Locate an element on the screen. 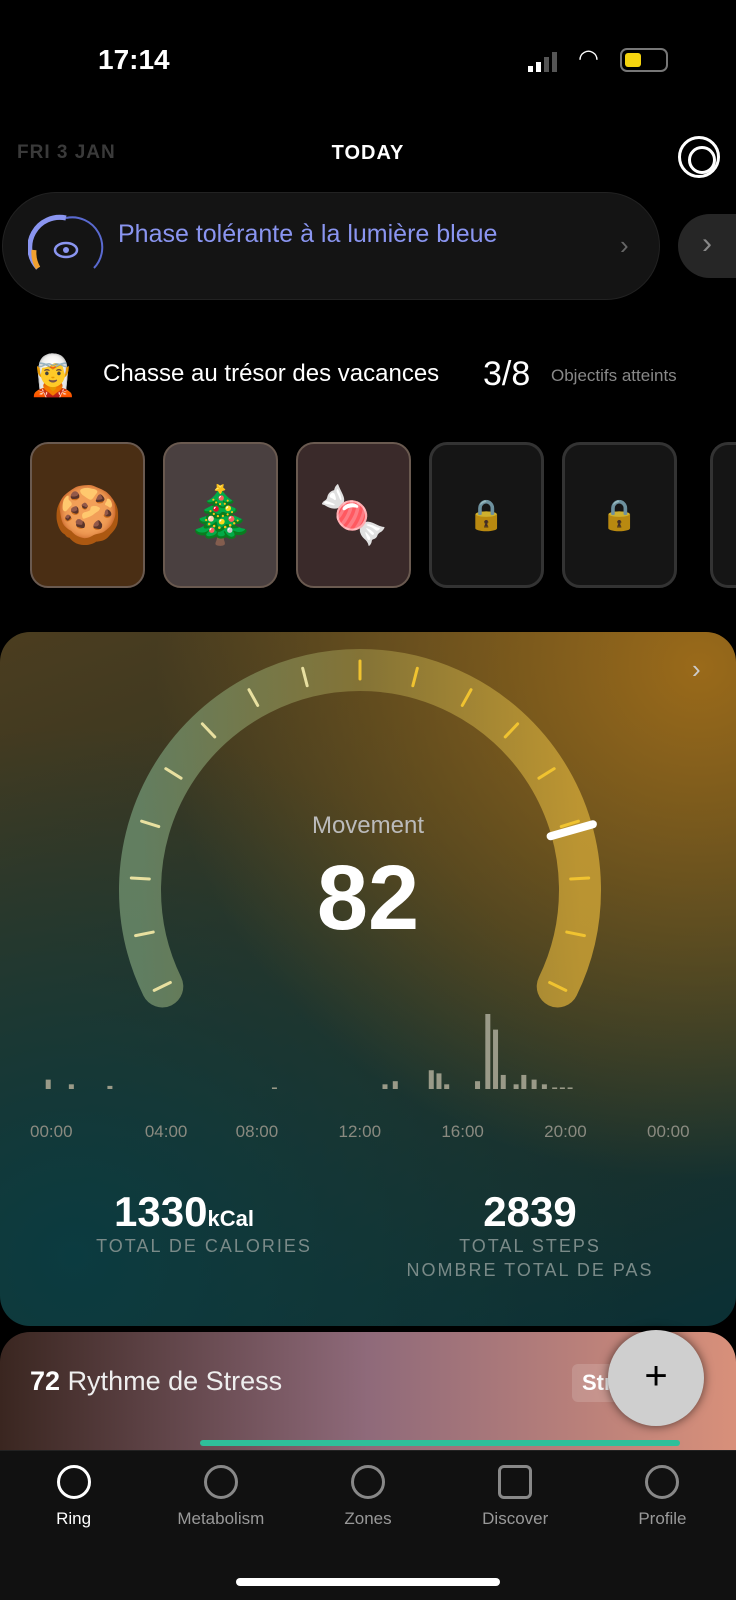 The height and width of the screenshot is (1600, 736). eye-icon is located at coordinates (66, 242).